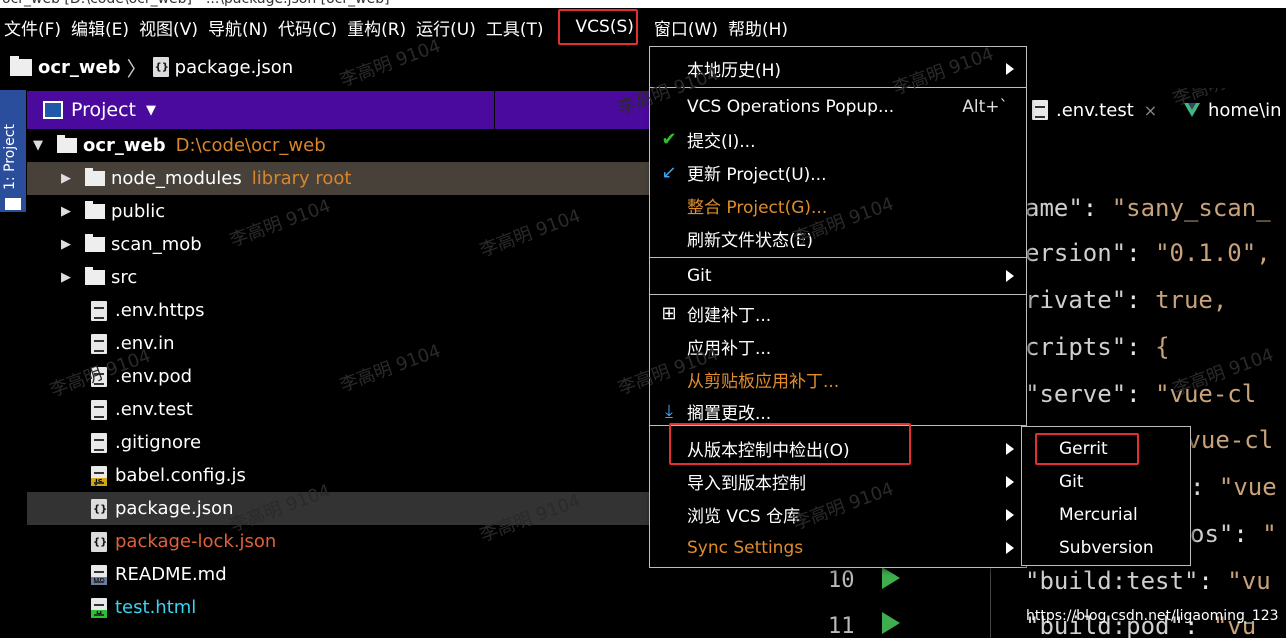  What do you see at coordinates (338, 442) in the screenshot?
I see `tree-file-gitignore: .gitignore` at bounding box center [338, 442].